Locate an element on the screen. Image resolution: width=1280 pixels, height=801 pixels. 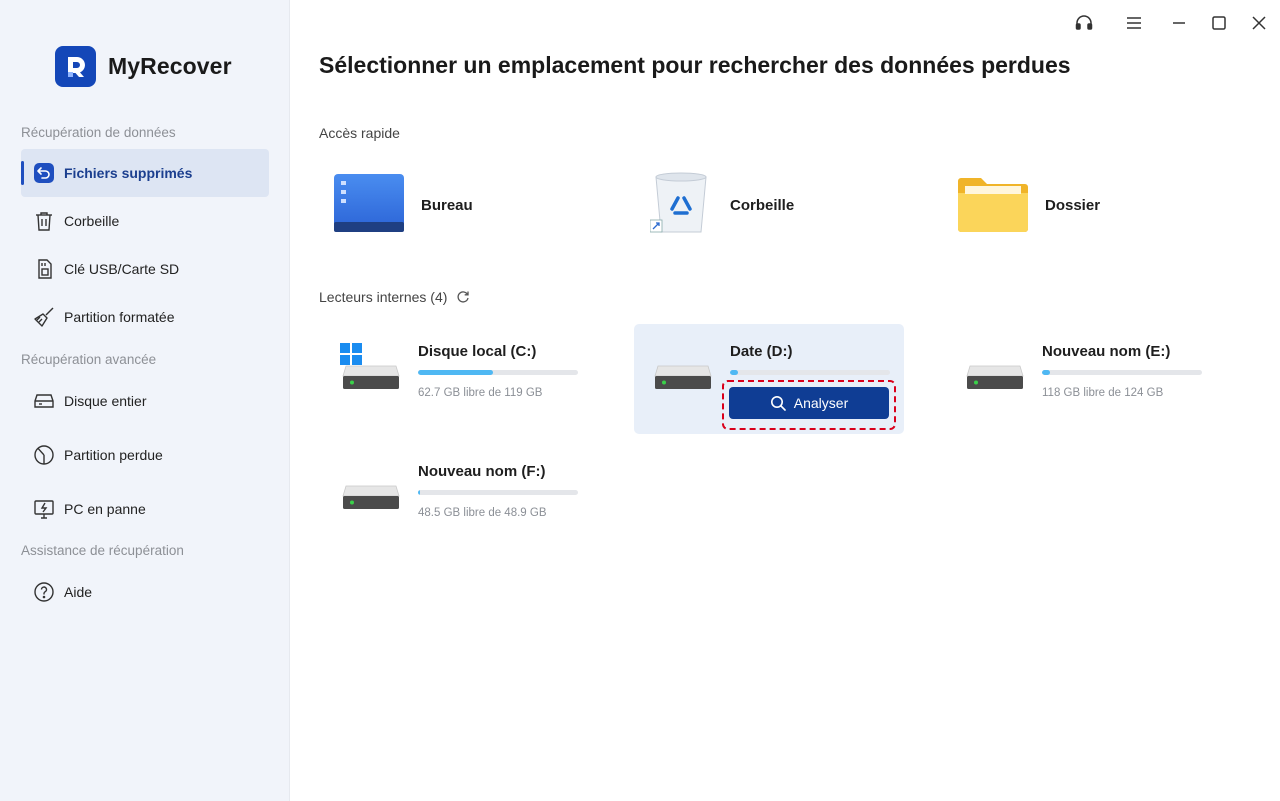
app-name: MyRecover is located at coordinates (170, 66).